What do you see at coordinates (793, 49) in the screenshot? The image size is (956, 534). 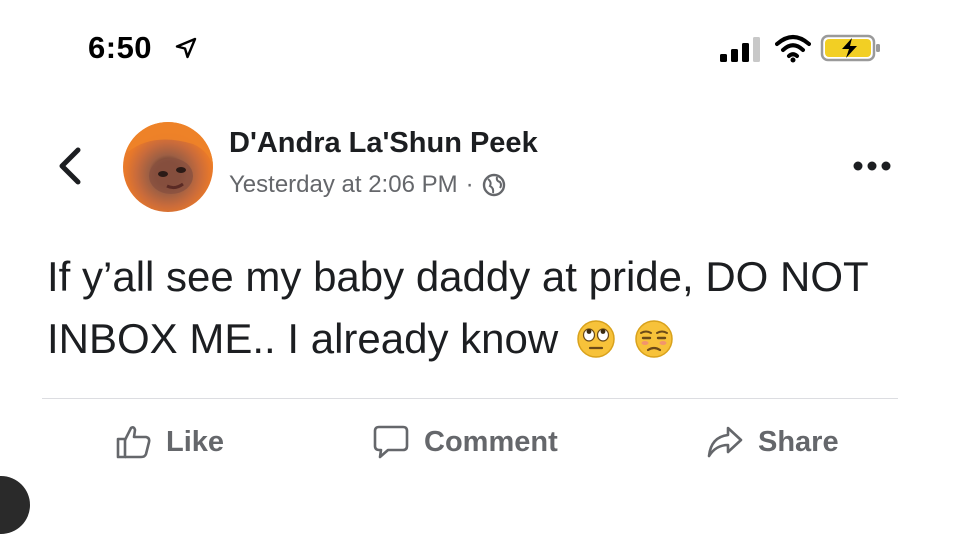 I see `wifi-icon` at bounding box center [793, 49].